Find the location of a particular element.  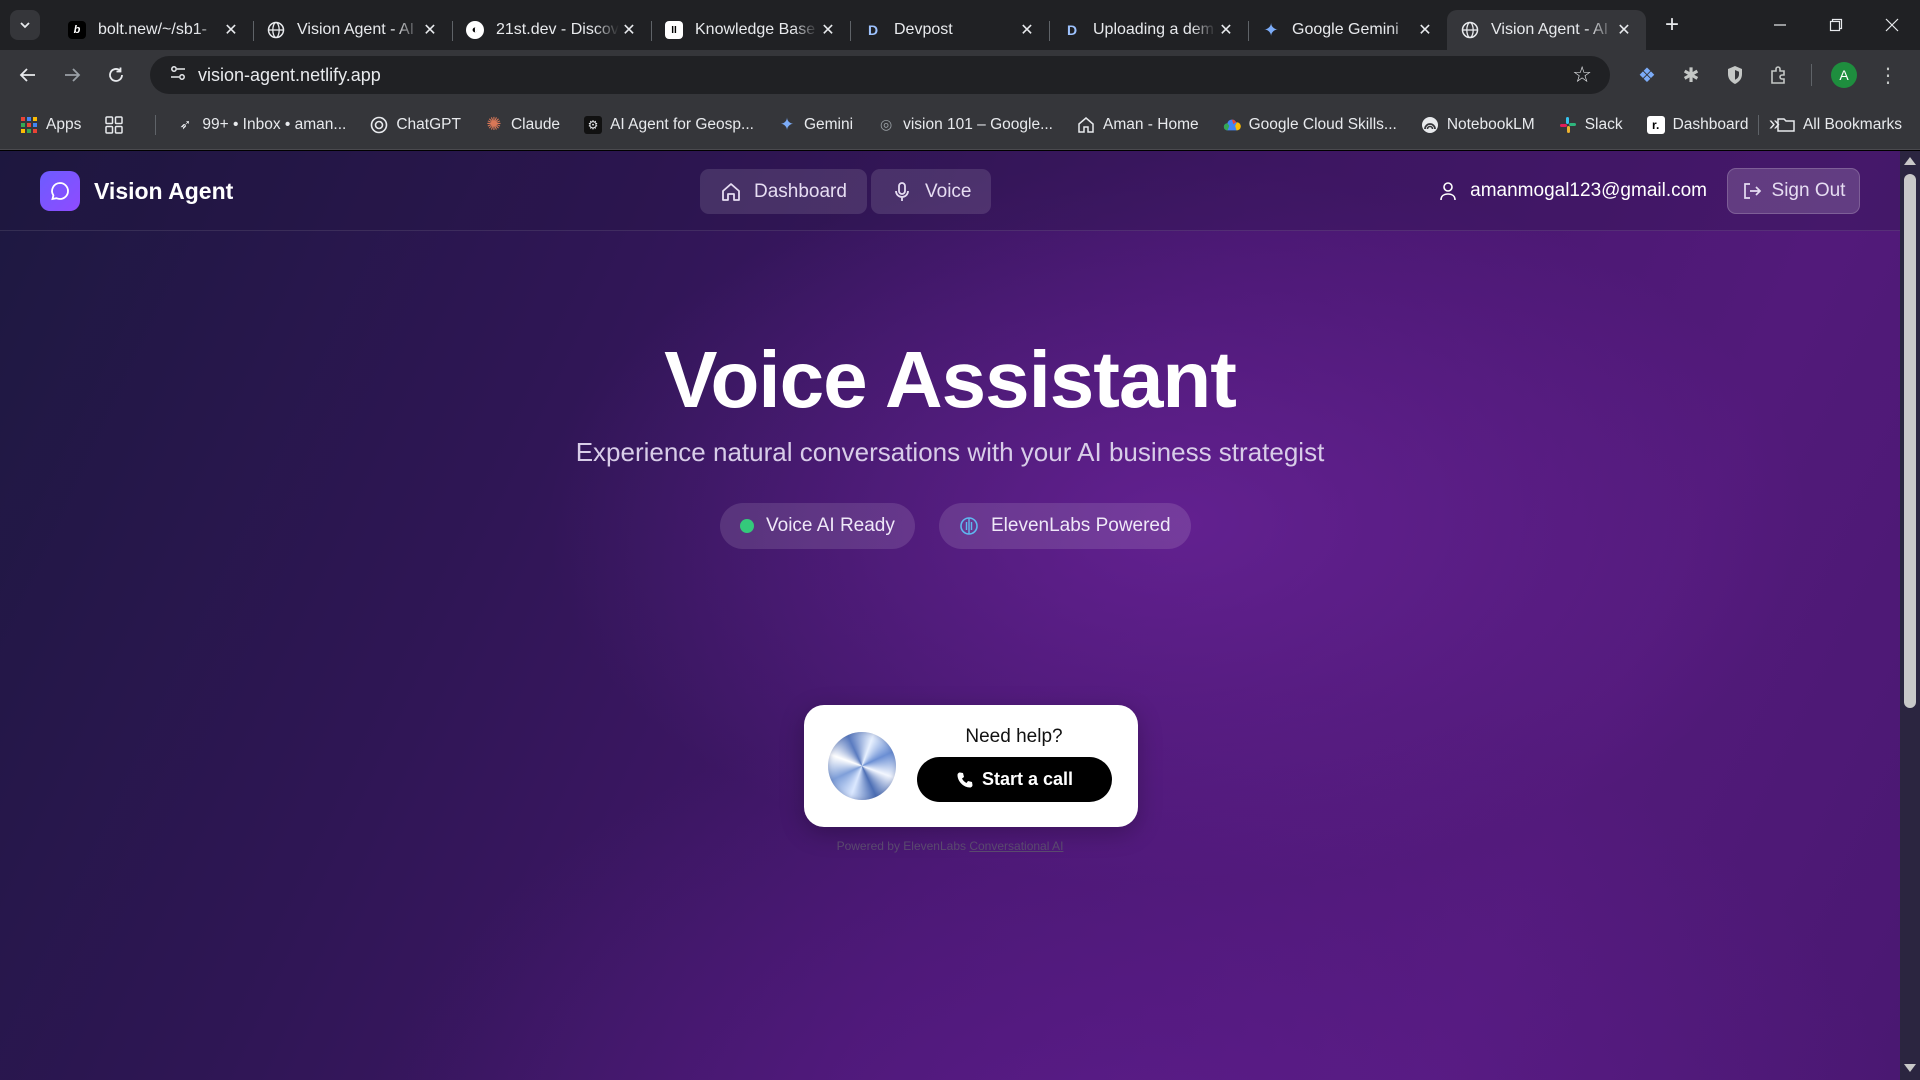

minimize-button is located at coordinates (1780, 25).